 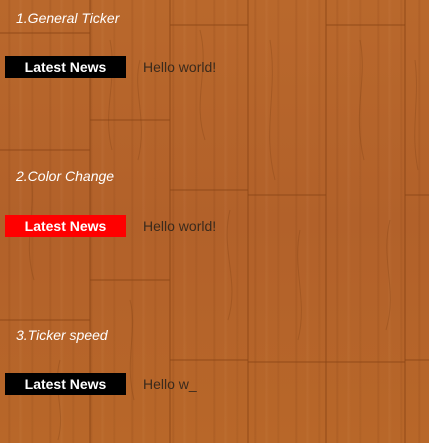 What do you see at coordinates (65, 176) in the screenshot?
I see `section-heading: 2.Color Change` at bounding box center [65, 176].